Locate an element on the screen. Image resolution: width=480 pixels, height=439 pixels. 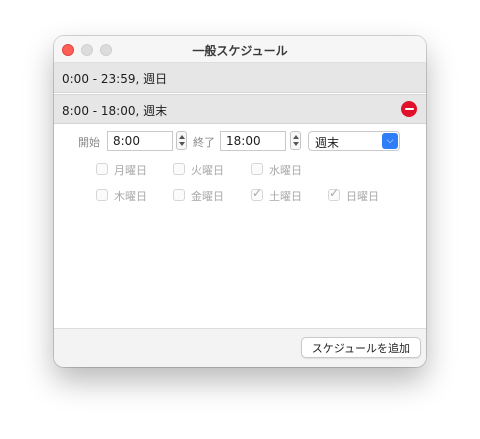
title-bar: 一般スケジュール is located at coordinates (240, 49).